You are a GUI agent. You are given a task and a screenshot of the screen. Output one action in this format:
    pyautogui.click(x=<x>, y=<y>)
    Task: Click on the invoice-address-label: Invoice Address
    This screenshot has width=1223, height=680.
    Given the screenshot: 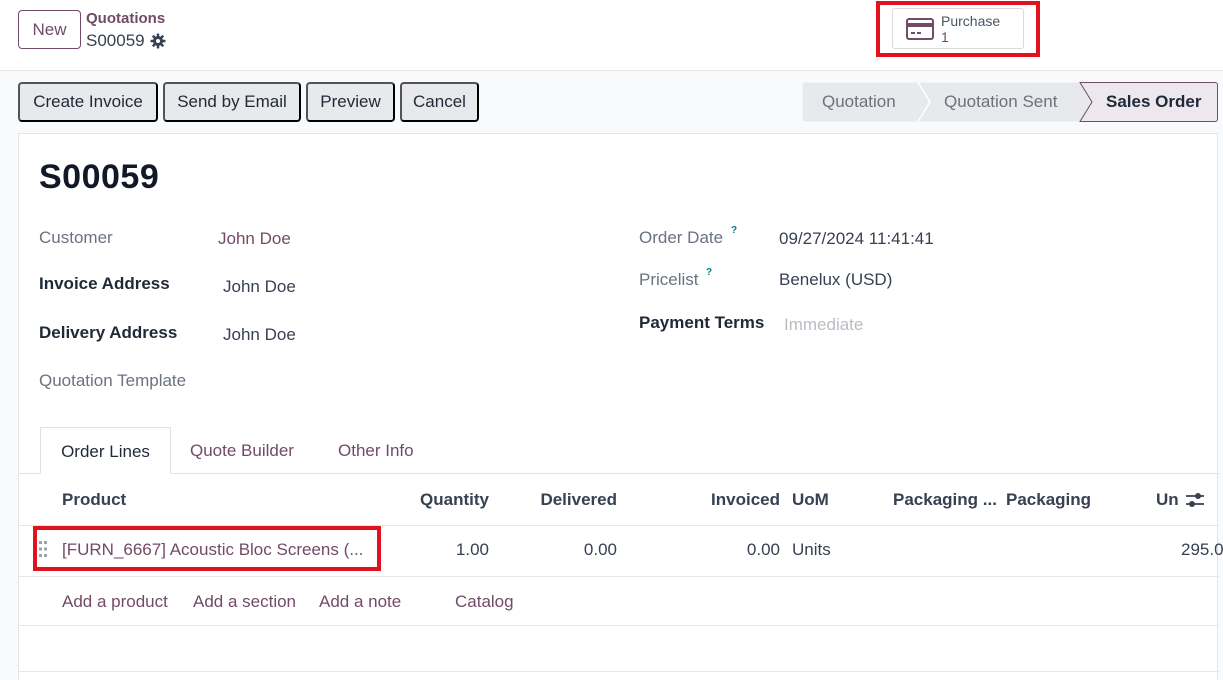 What is the action you would take?
    pyautogui.click(x=104, y=283)
    